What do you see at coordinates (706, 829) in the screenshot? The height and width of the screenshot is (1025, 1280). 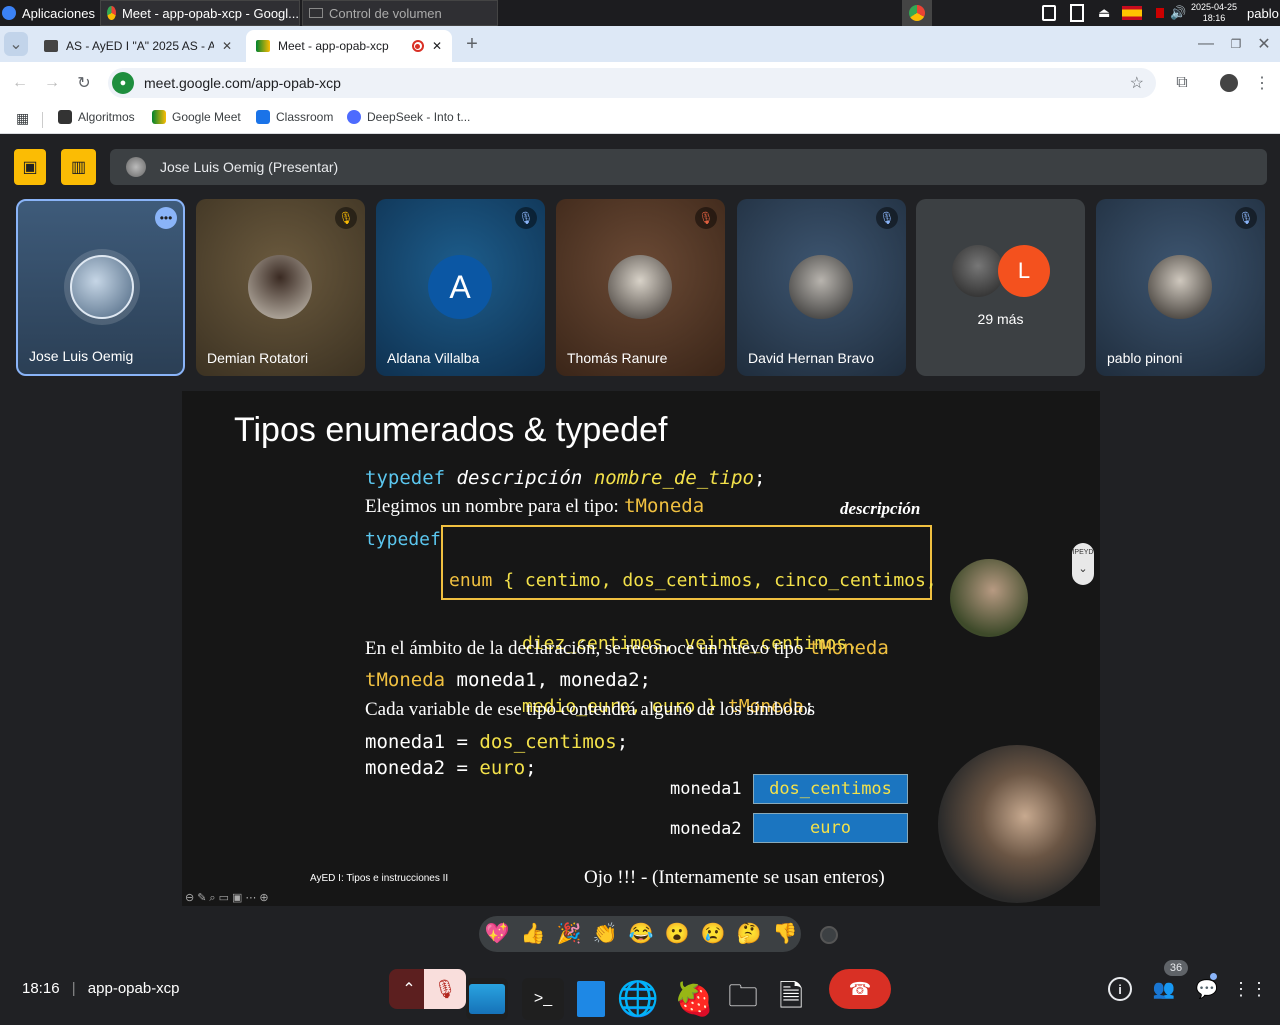 I see `variable-label: moneda2` at bounding box center [706, 829].